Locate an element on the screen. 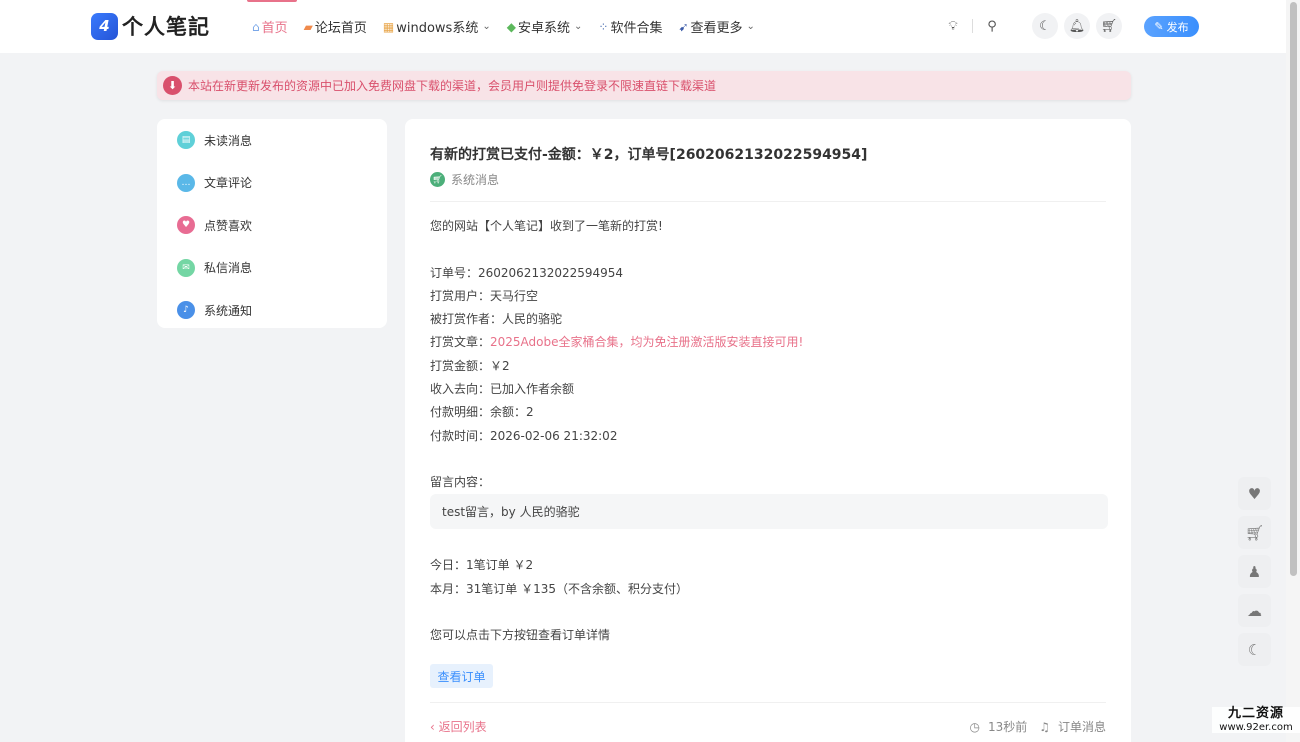 This screenshot has height=742, width=1300. comment-label: 留言内容： is located at coordinates (460, 482).